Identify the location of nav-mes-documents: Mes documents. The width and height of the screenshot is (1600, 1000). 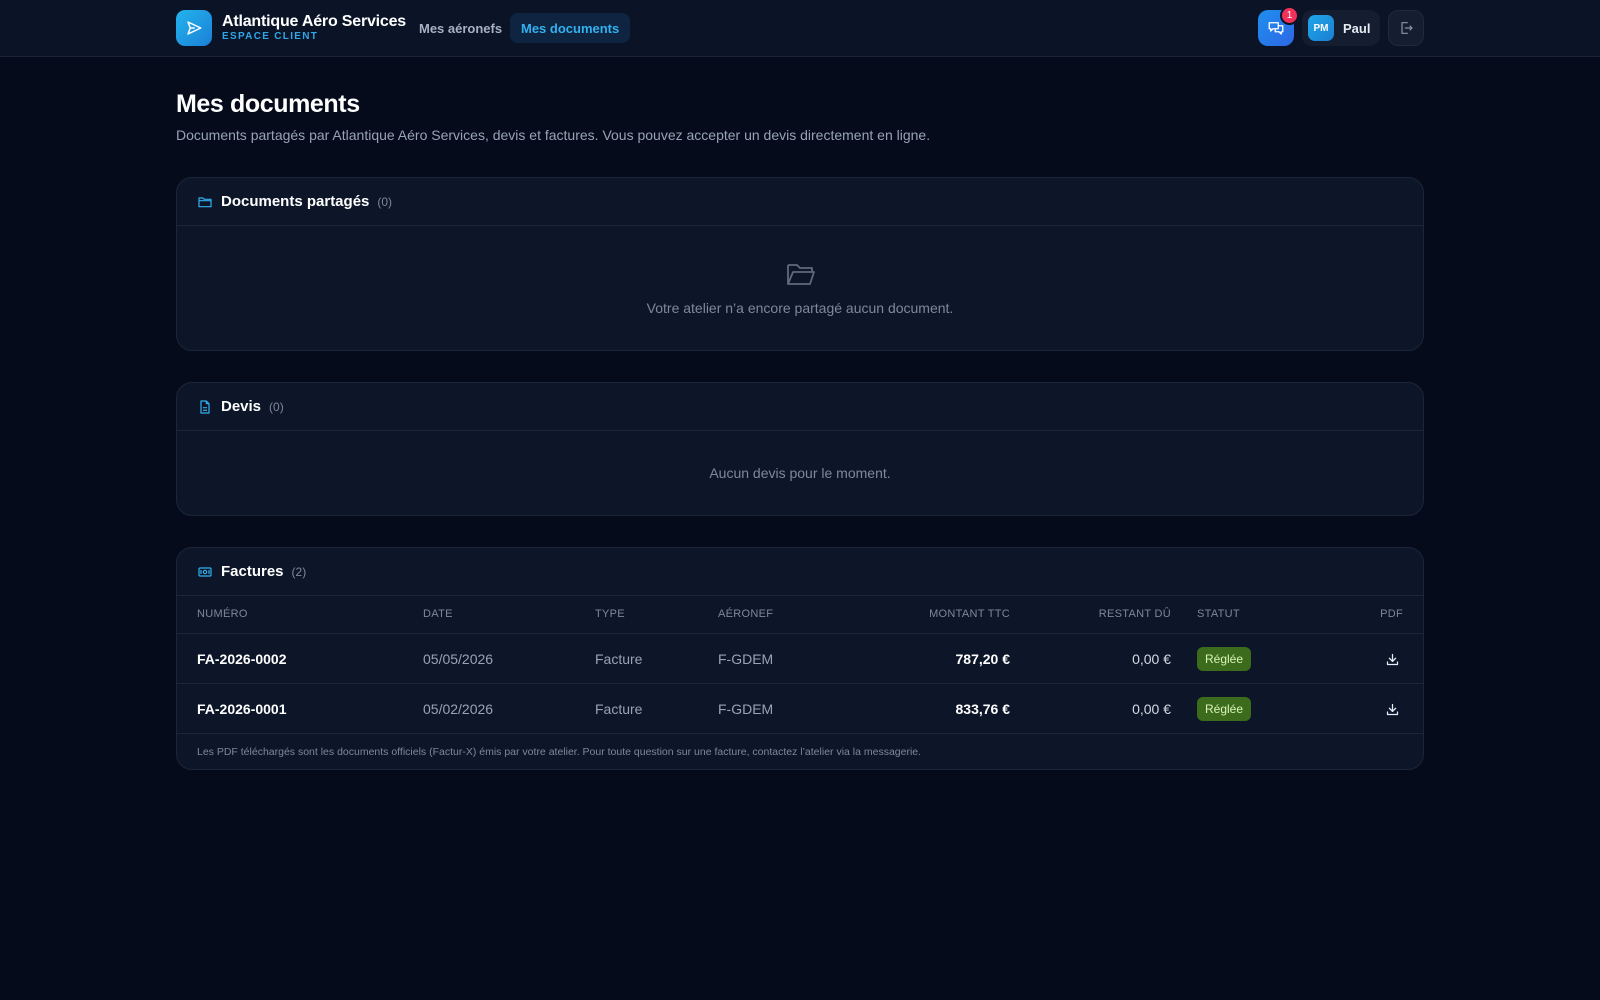
(570, 28).